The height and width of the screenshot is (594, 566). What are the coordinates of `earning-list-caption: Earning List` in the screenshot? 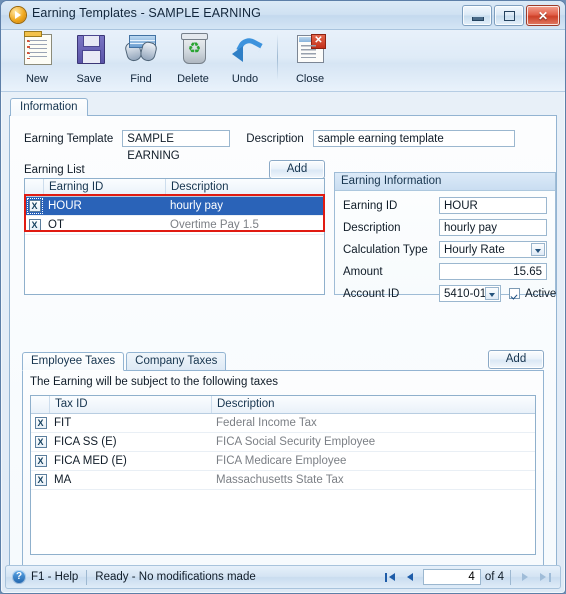 It's located at (54, 170).